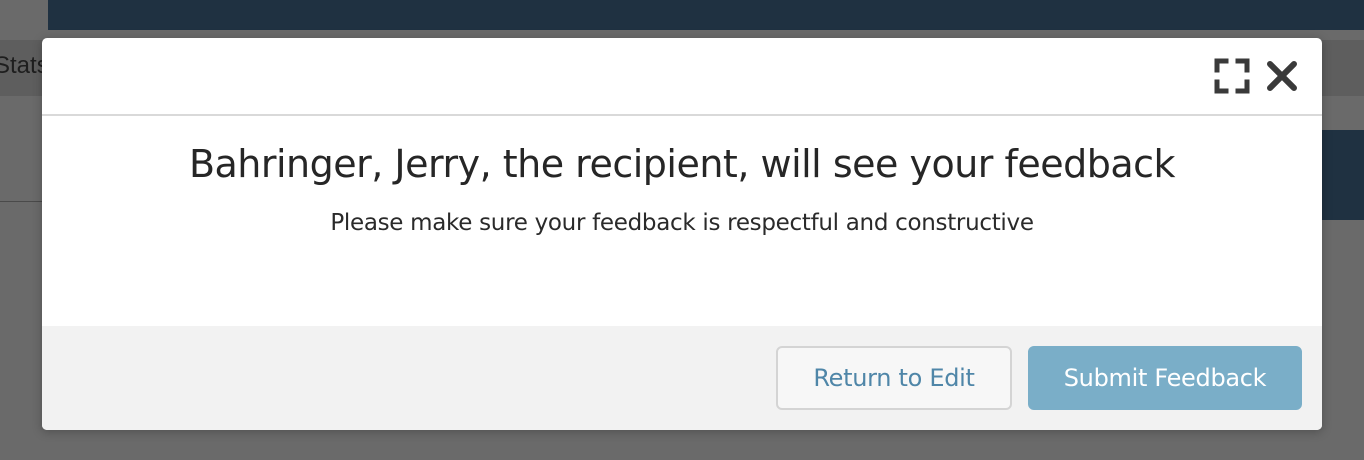 This screenshot has width=1364, height=460. I want to click on modal-header-controls, so click(1257, 76).